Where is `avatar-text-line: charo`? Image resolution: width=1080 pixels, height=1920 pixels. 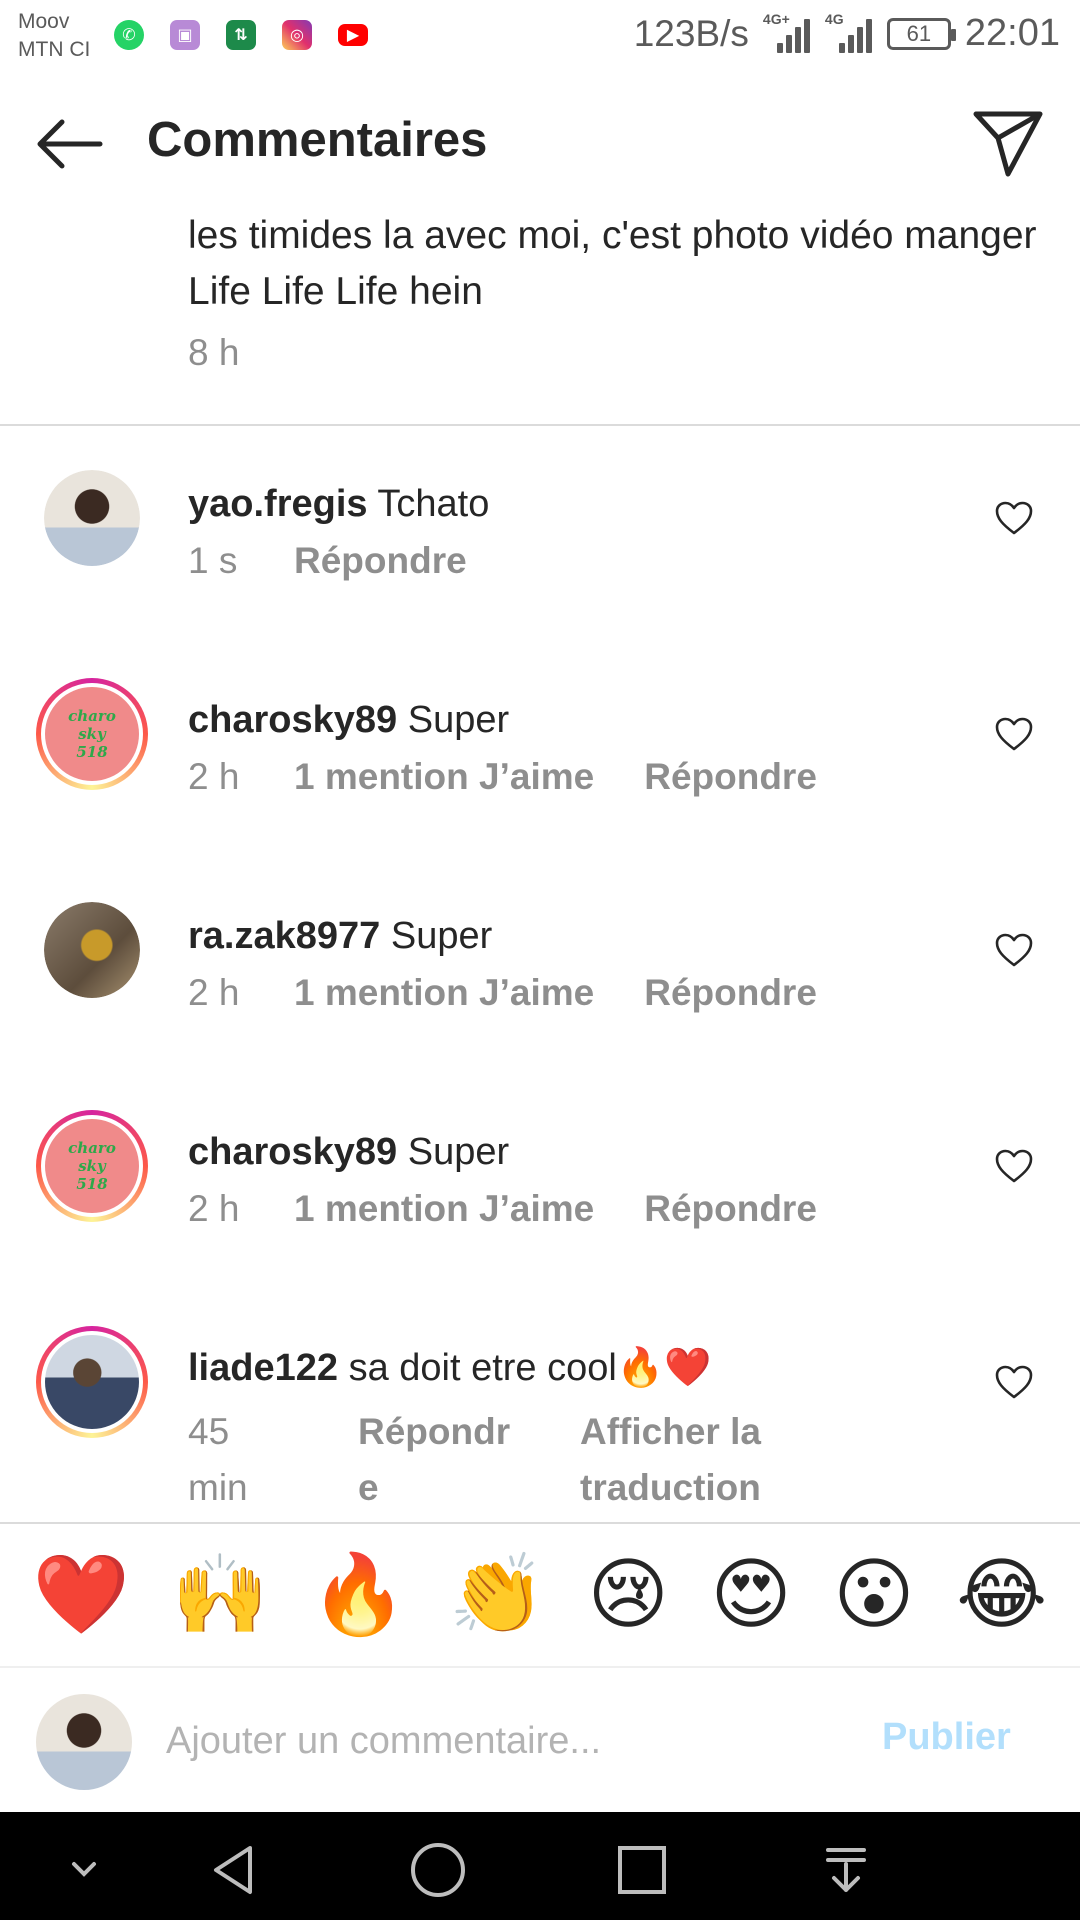 avatar-text-line: charo is located at coordinates (92, 1148).